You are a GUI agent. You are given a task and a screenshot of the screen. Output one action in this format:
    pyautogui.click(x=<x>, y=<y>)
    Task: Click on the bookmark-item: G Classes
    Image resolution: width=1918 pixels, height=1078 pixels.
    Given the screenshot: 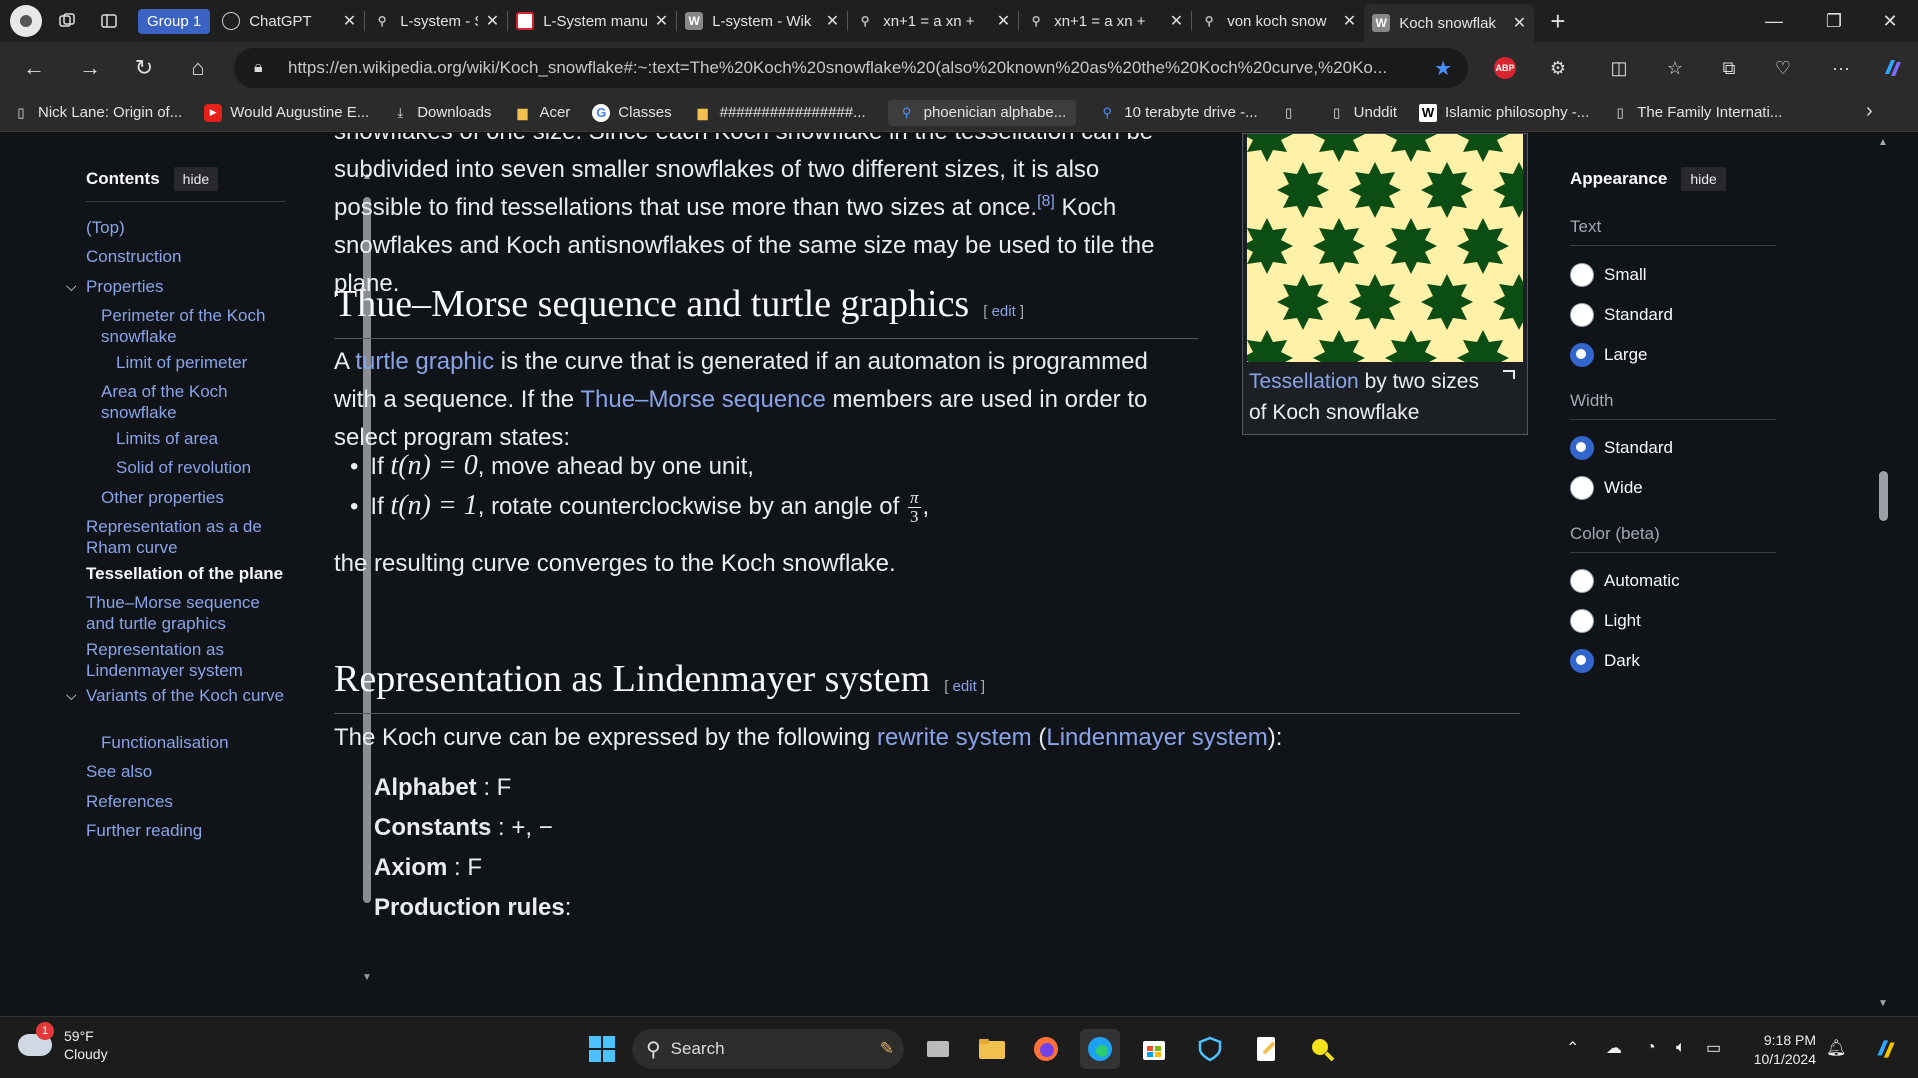 What is the action you would take?
    pyautogui.click(x=632, y=112)
    